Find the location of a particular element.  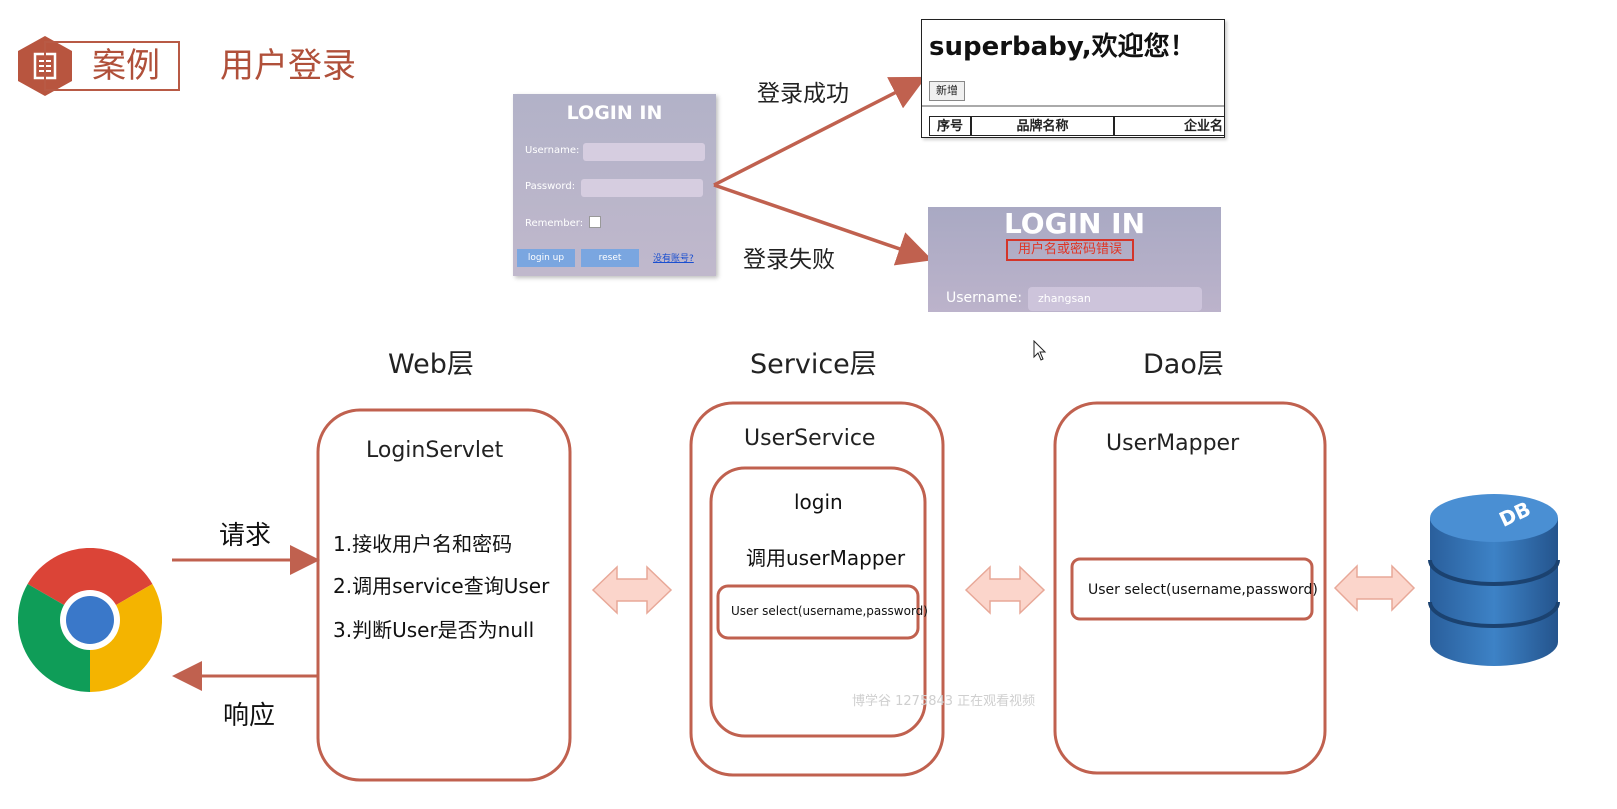

database-icon: DB is located at coordinates (1494, 580).